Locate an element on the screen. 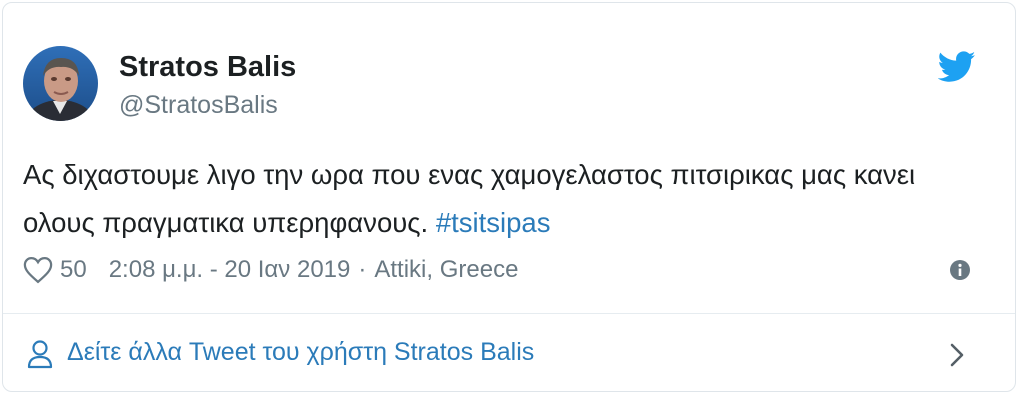  author-handle: @StratosBalis is located at coordinates (198, 105).